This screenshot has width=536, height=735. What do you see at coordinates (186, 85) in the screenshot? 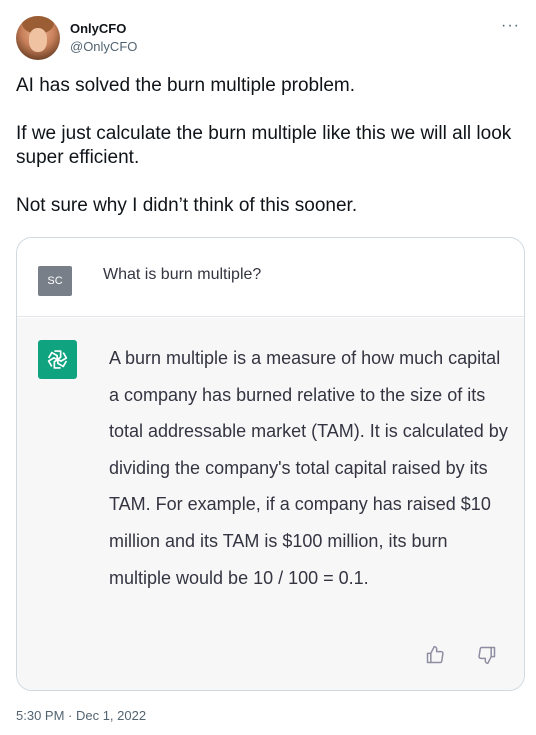
I see `tweet-paragraph-1: AI has solved the burn multiple problem.` at bounding box center [186, 85].